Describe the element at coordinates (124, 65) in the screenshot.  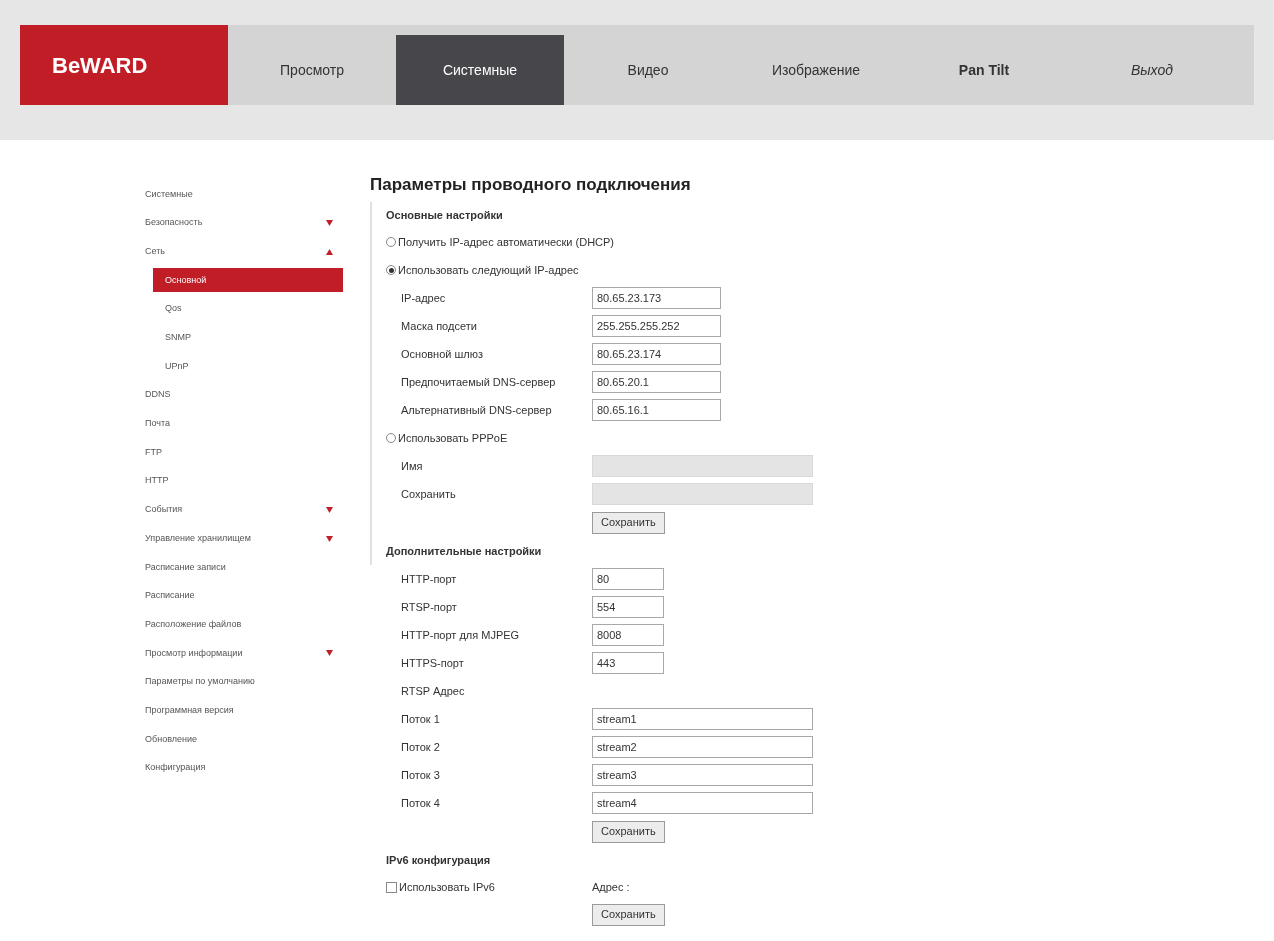
I see `logo: BeWARD` at that location.